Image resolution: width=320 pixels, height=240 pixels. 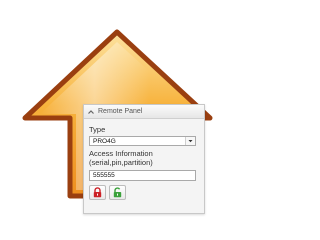 What do you see at coordinates (121, 153) in the screenshot?
I see `access-label-line-1: Access Information` at bounding box center [121, 153].